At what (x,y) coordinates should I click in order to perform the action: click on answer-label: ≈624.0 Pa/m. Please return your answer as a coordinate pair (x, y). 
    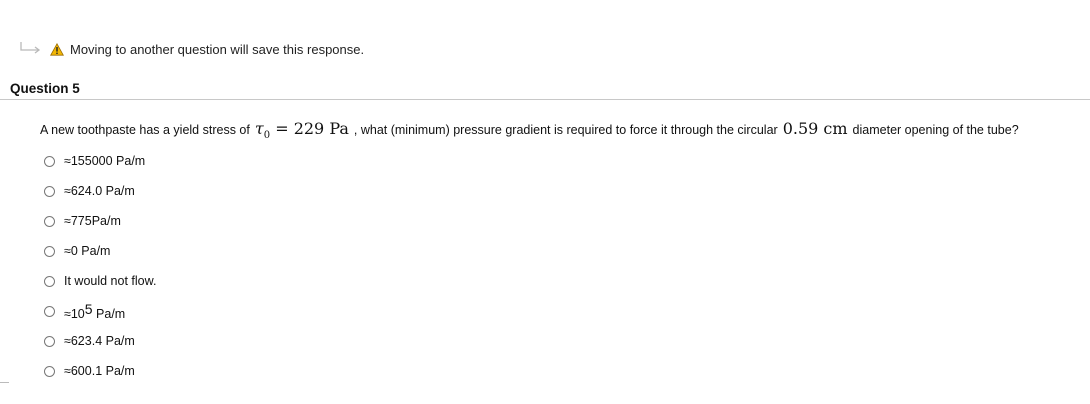
    Looking at the image, I should click on (99, 191).